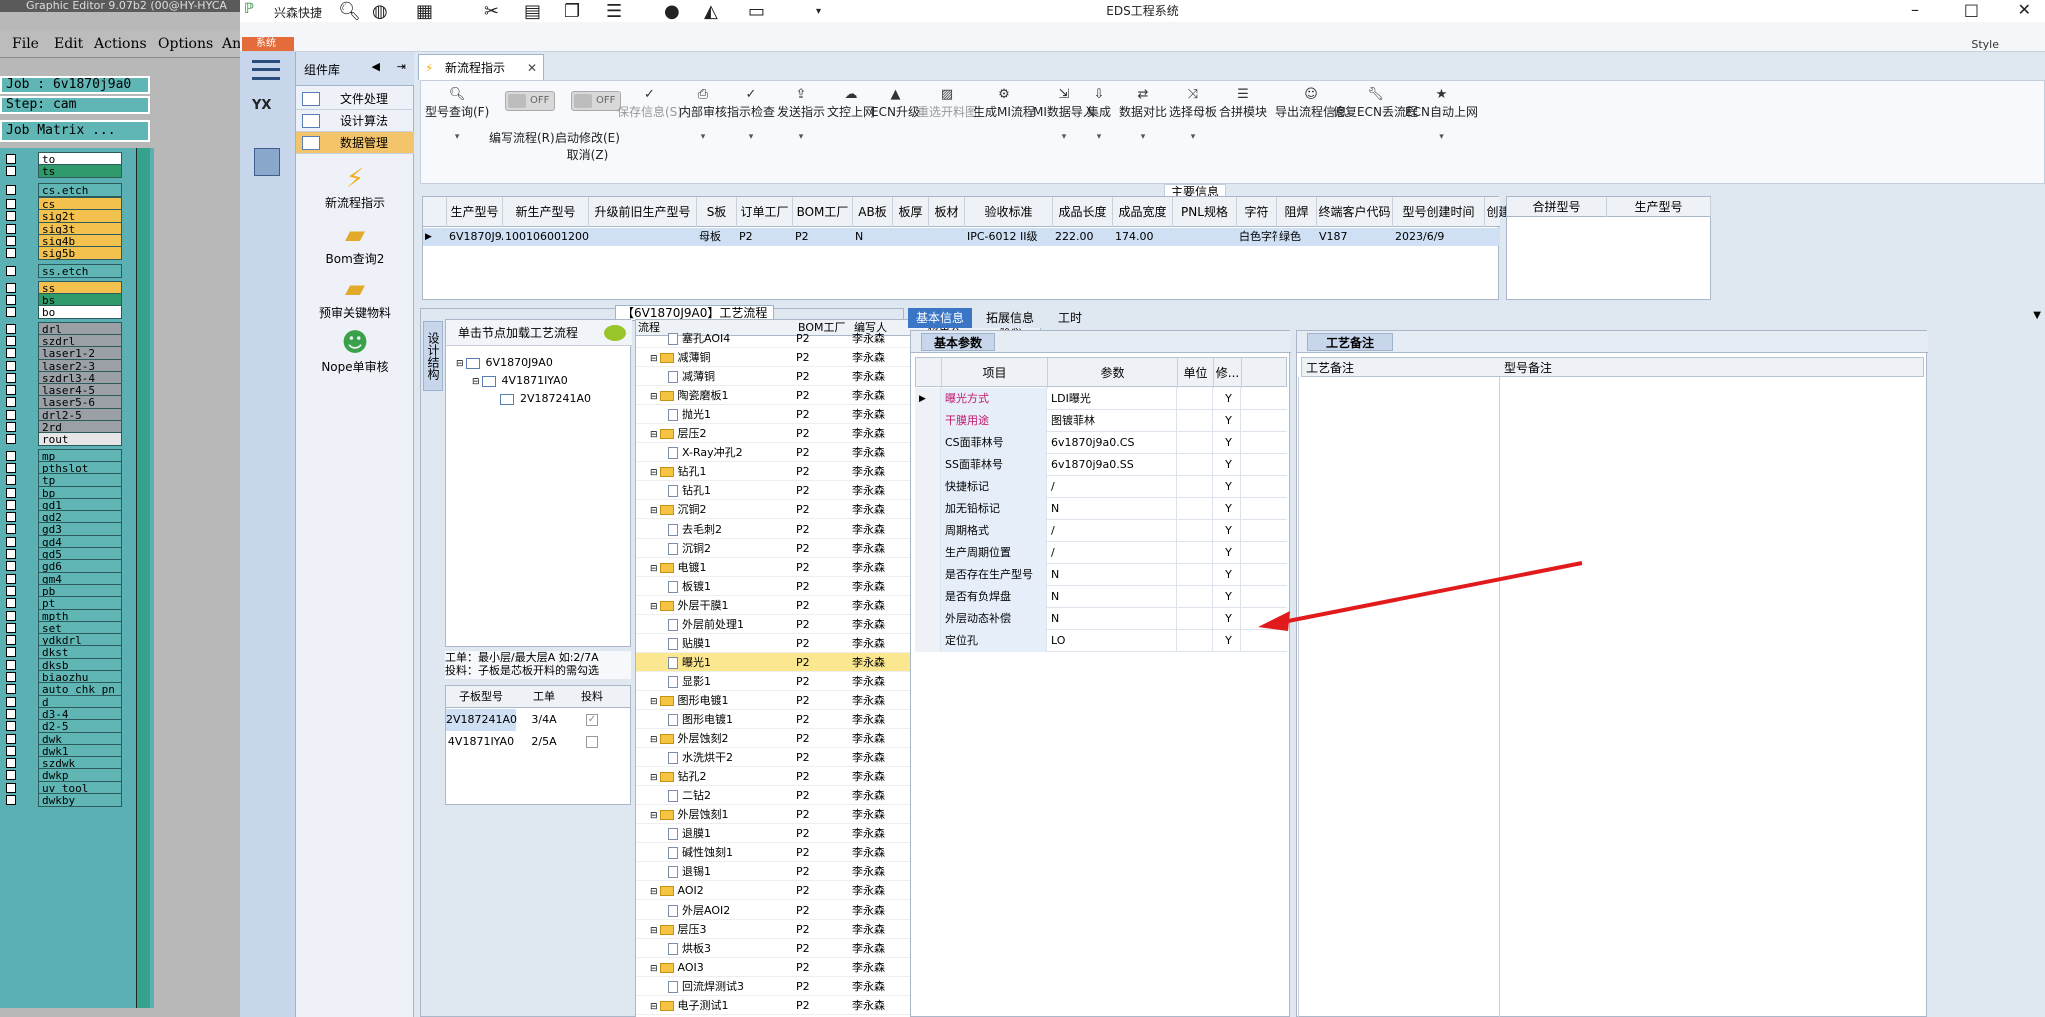  Describe the element at coordinates (120, 44) in the screenshot. I see `menu-actions: Actions` at that location.